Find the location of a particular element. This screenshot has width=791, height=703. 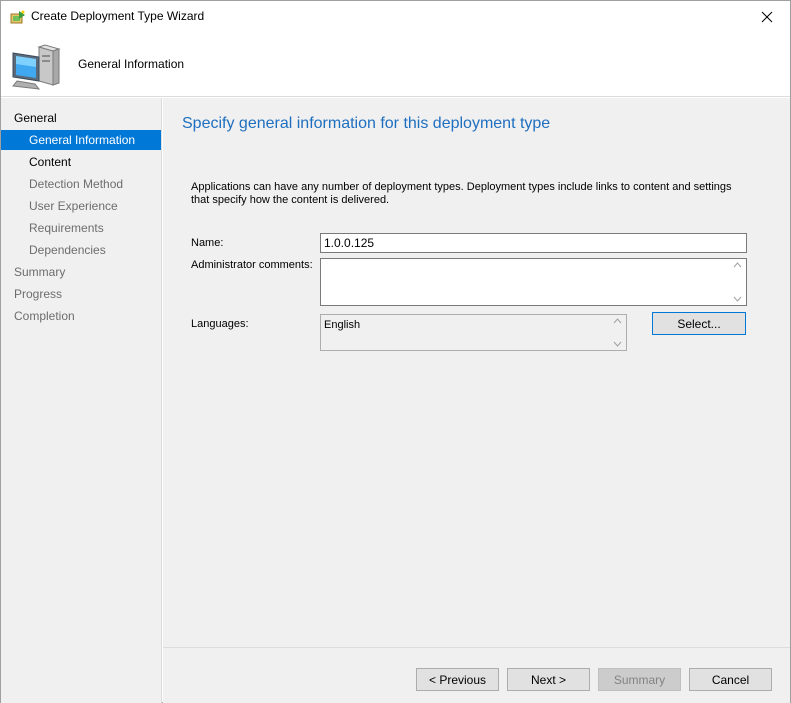

close-icon is located at coordinates (767, 17).